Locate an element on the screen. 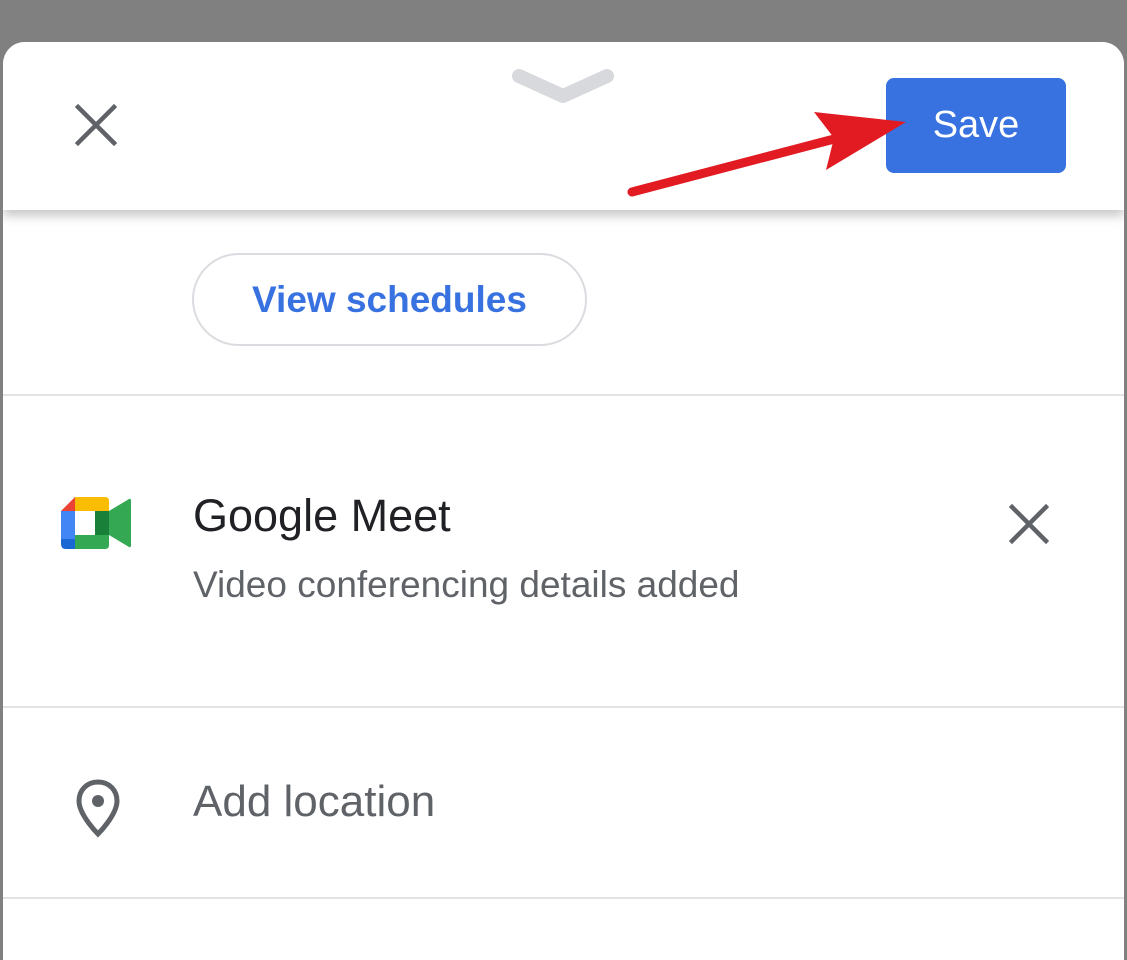 The image size is (1127, 960). view-schedules-button: View schedules is located at coordinates (389, 299).